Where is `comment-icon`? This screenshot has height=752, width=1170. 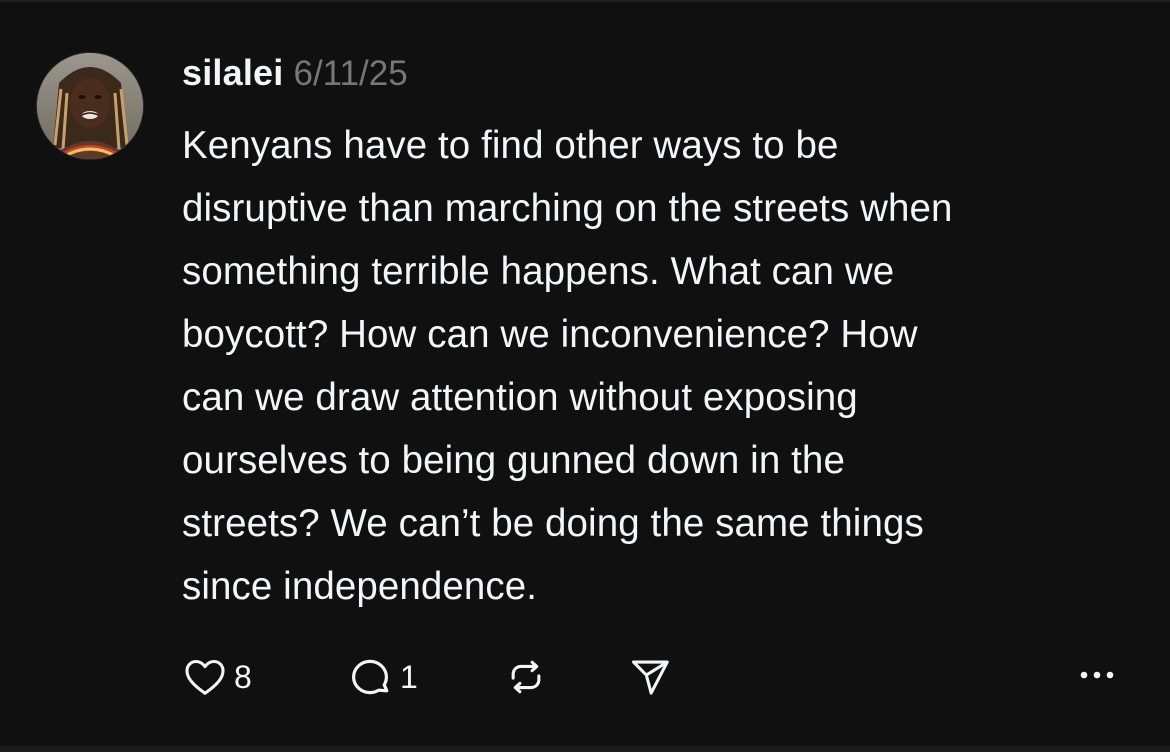 comment-icon is located at coordinates (370, 677).